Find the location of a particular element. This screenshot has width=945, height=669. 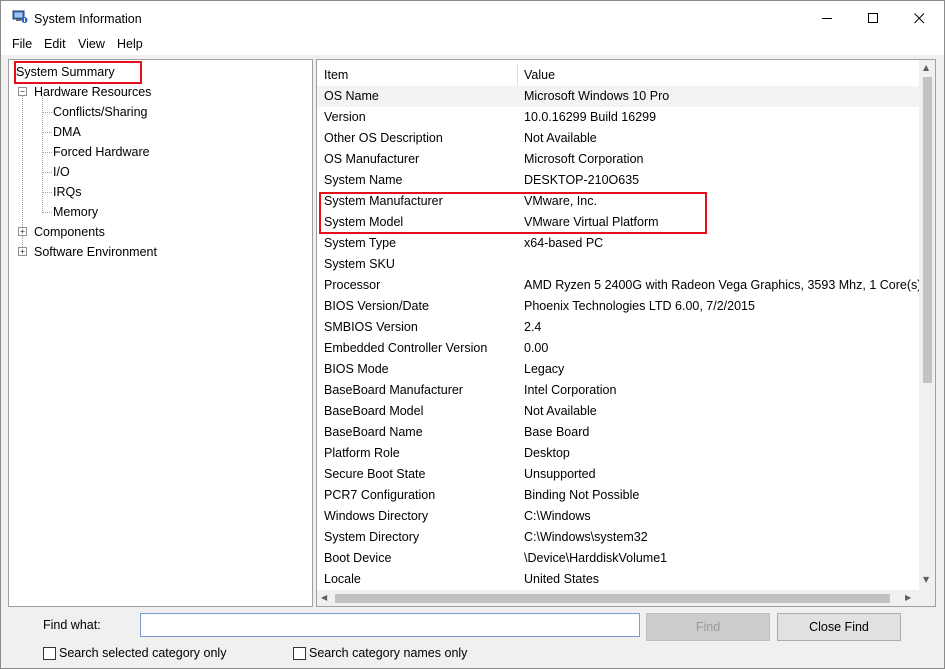

find-what-input is located at coordinates (390, 625).